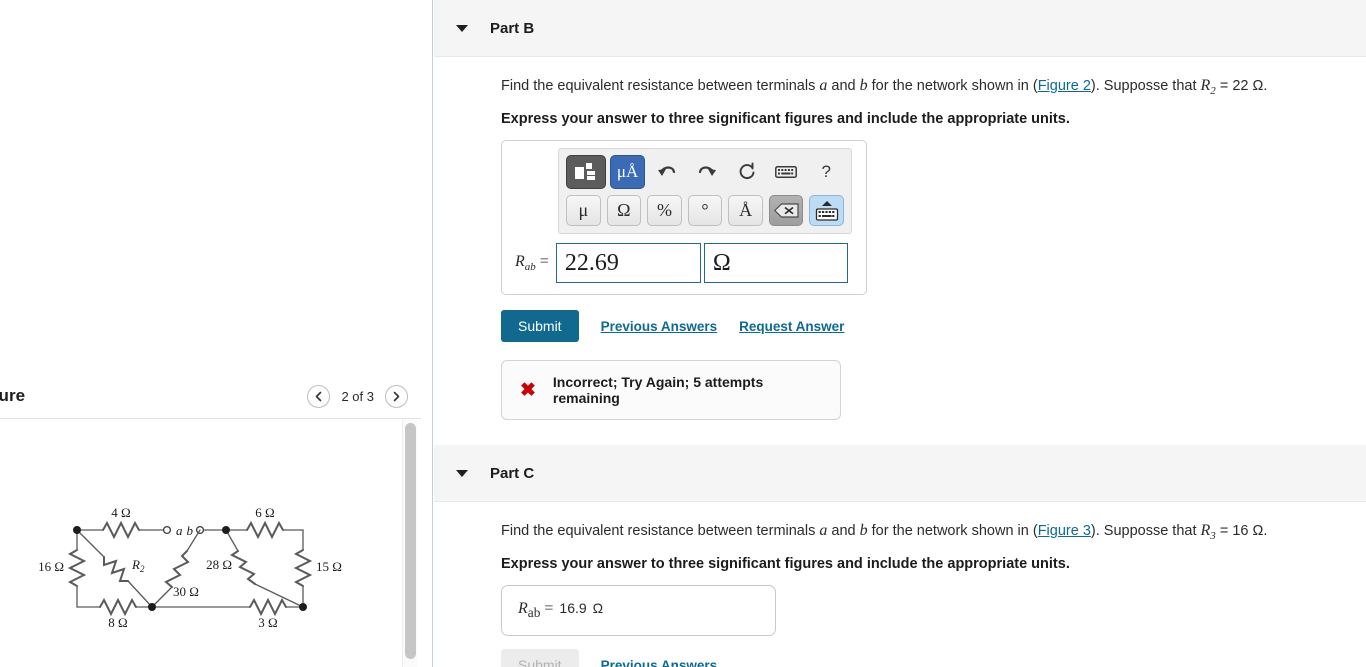 The image size is (1366, 667). Describe the element at coordinates (791, 326) in the screenshot. I see `part-b-request-answer-link: Request Answer` at that location.